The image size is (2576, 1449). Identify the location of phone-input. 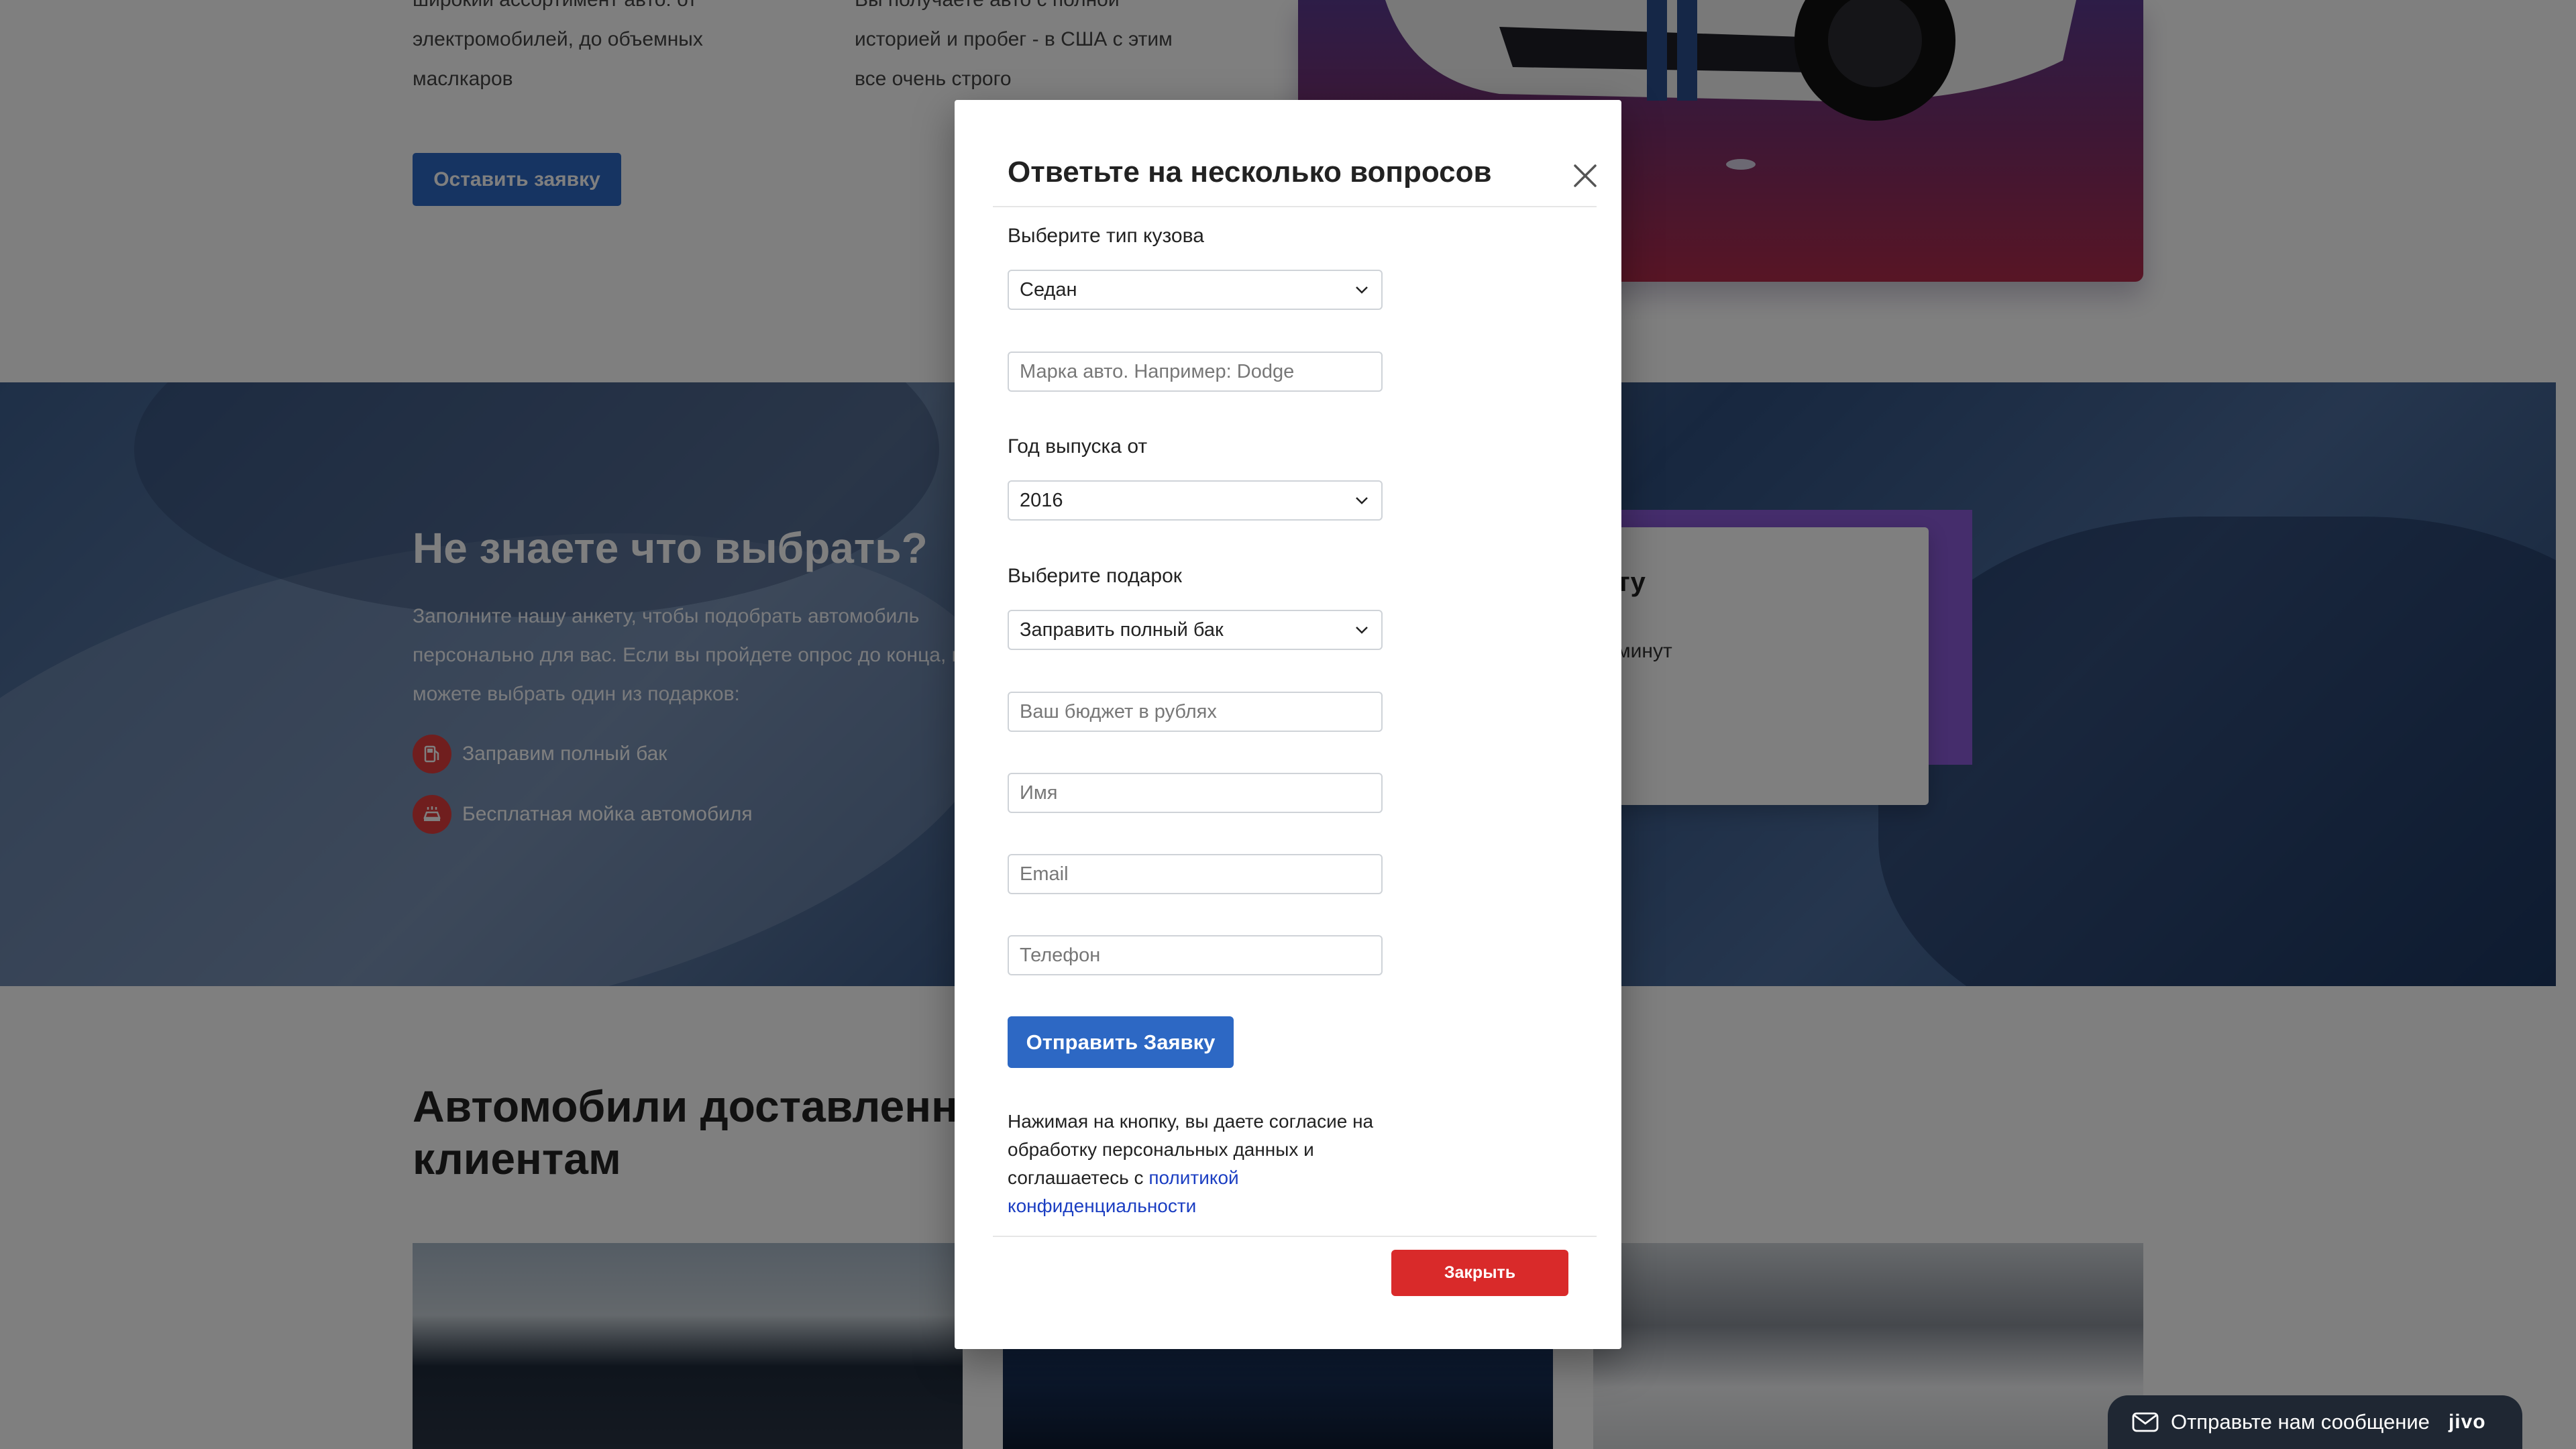
(1195, 955).